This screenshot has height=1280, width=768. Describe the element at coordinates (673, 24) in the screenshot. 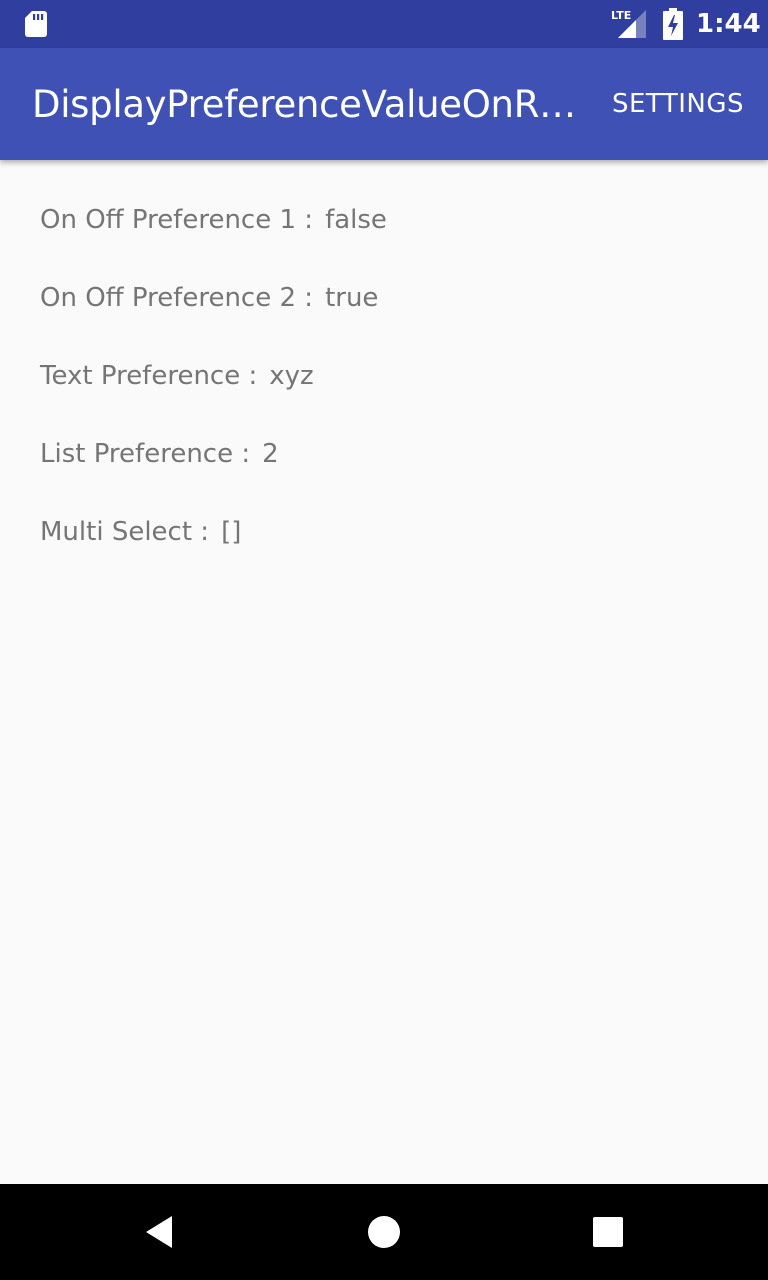

I see `battery-charging-icon` at that location.